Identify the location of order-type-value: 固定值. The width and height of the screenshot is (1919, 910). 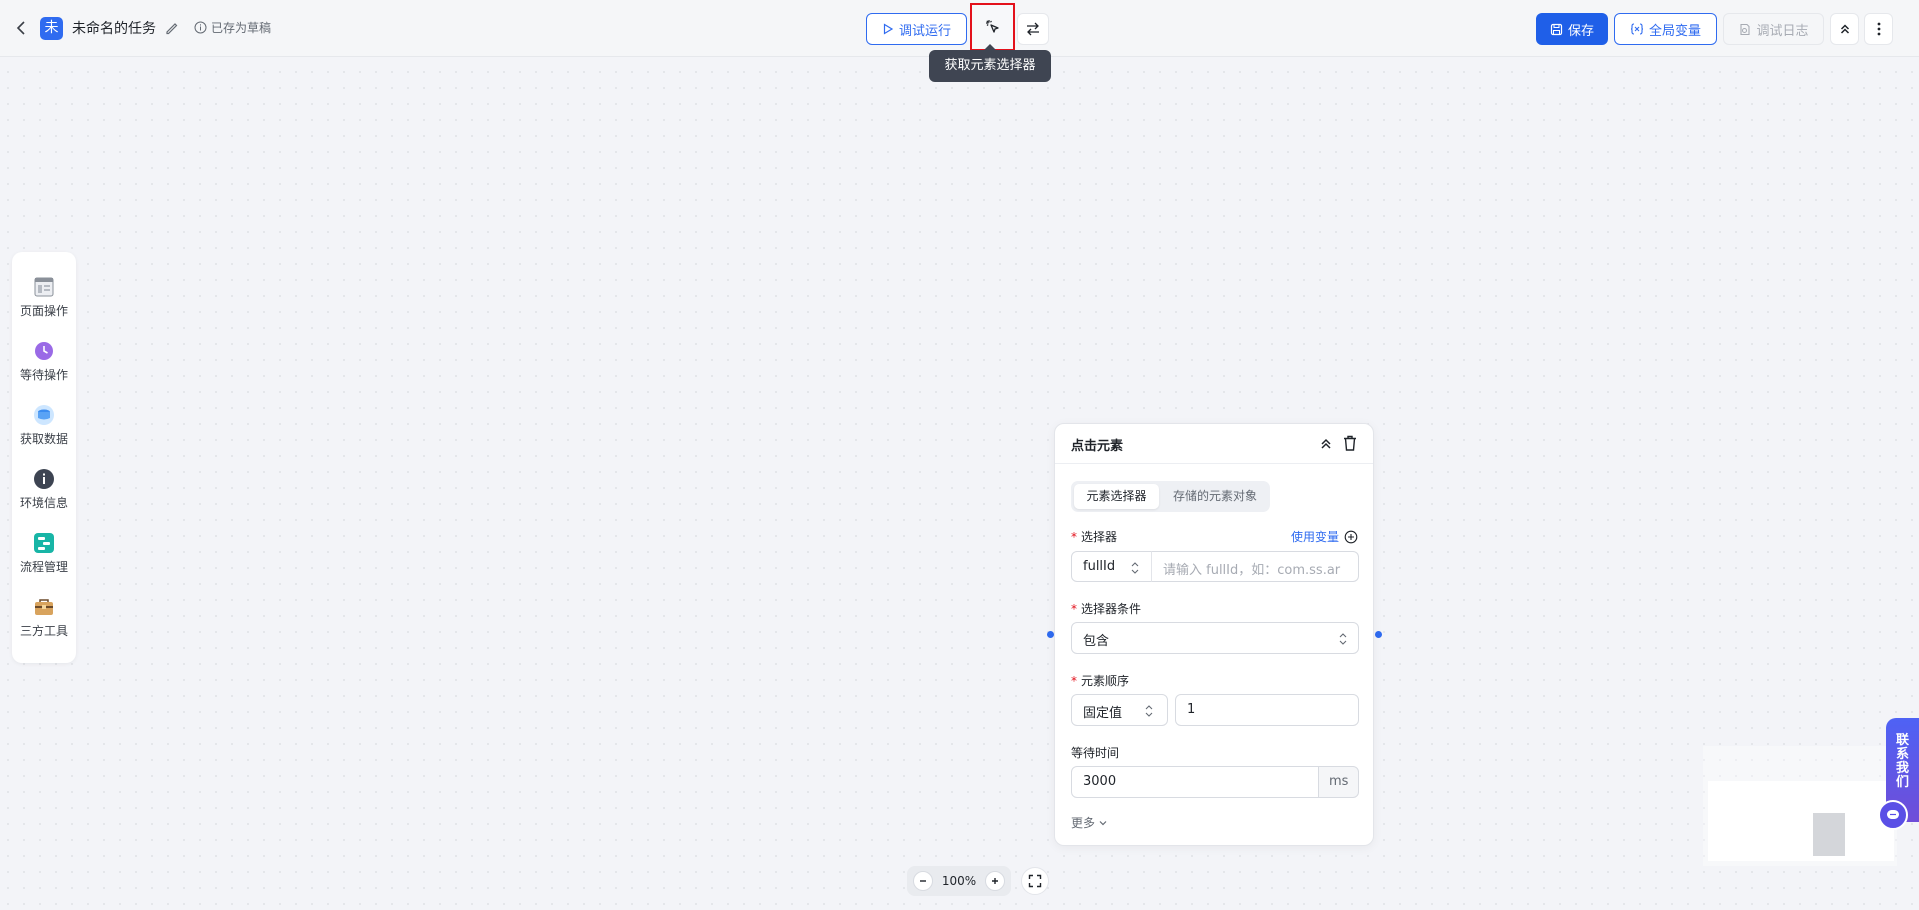
(1103, 713).